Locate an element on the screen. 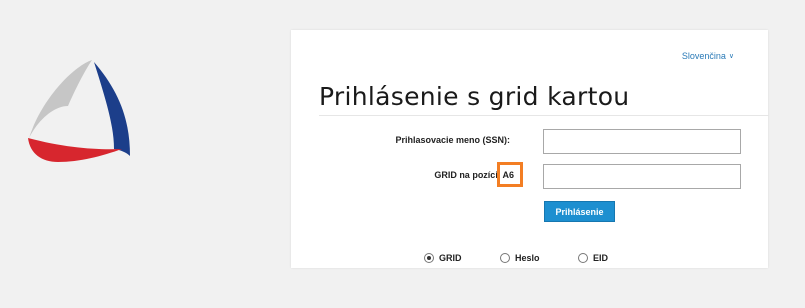 The width and height of the screenshot is (805, 308). grid-position-highlight is located at coordinates (510, 174).